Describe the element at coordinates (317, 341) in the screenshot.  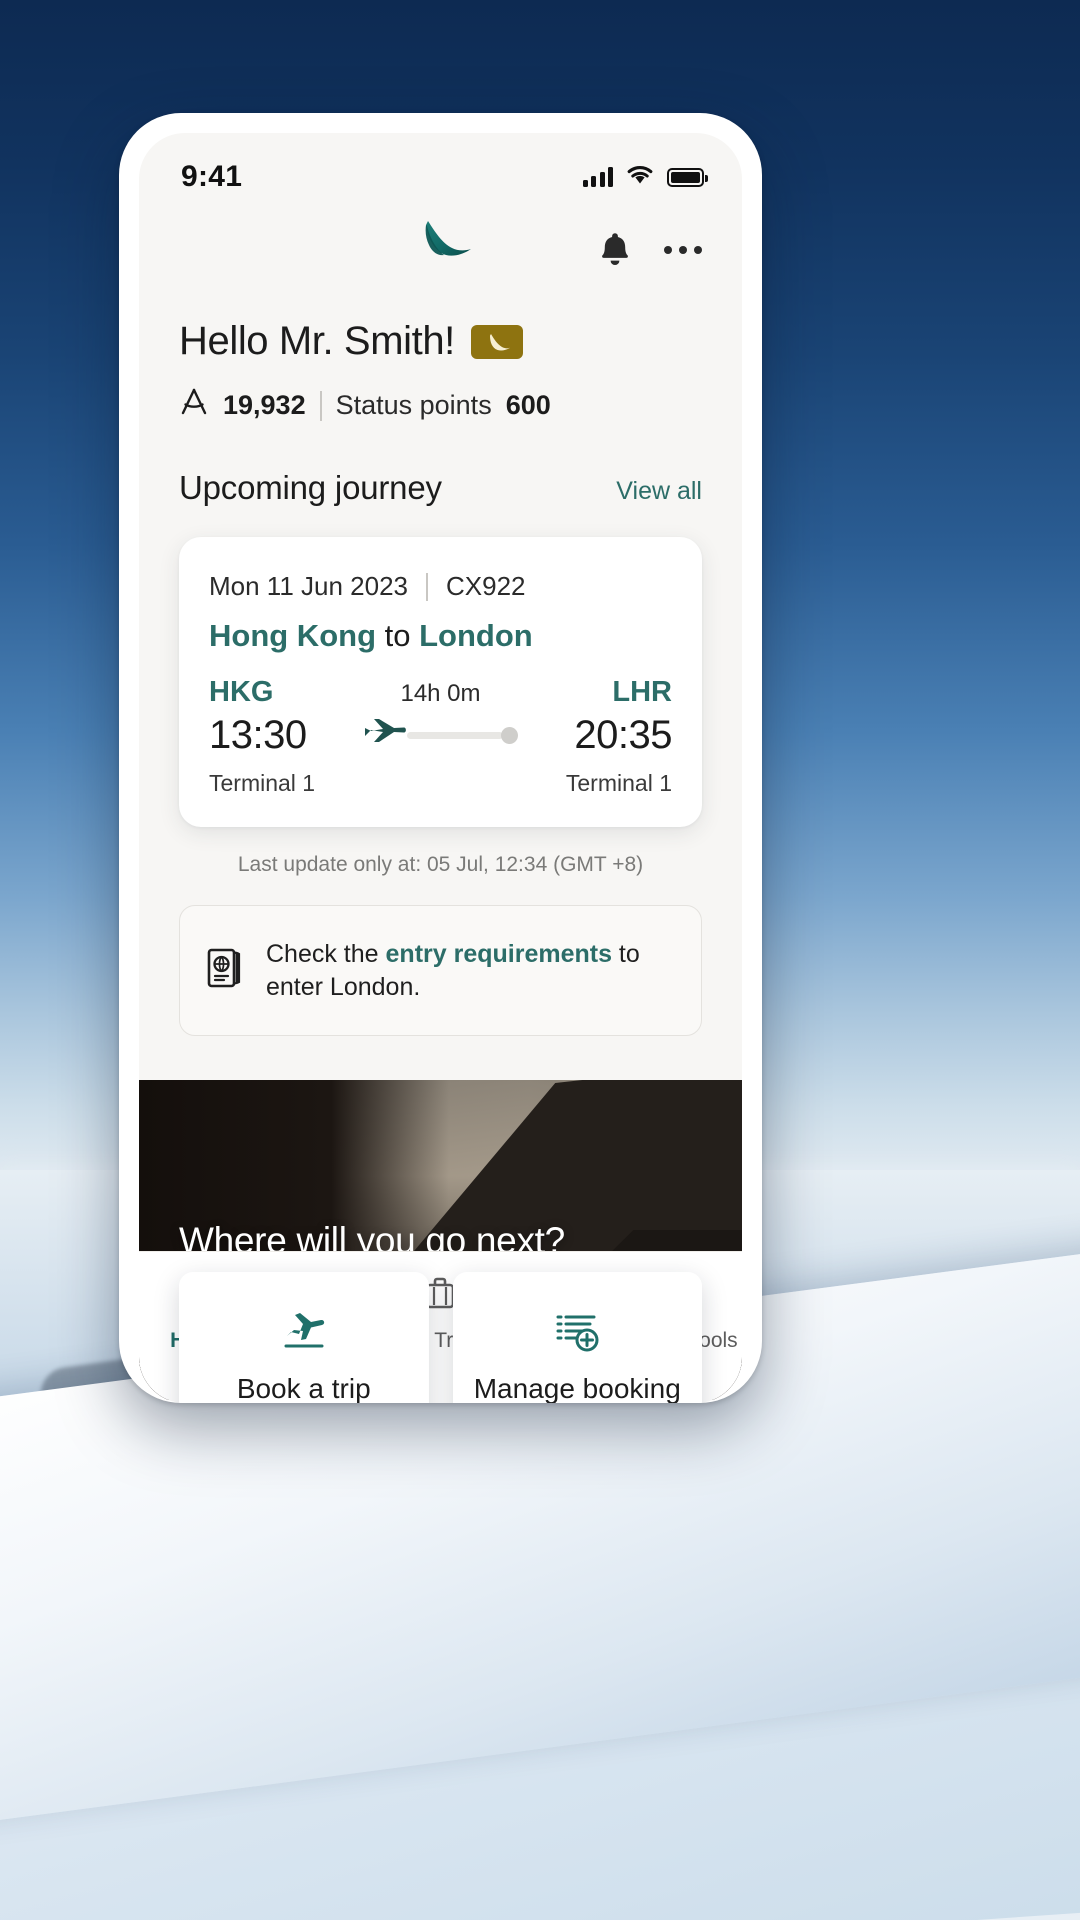
I see `greeting-text: Hello Mr. Smith!` at that location.